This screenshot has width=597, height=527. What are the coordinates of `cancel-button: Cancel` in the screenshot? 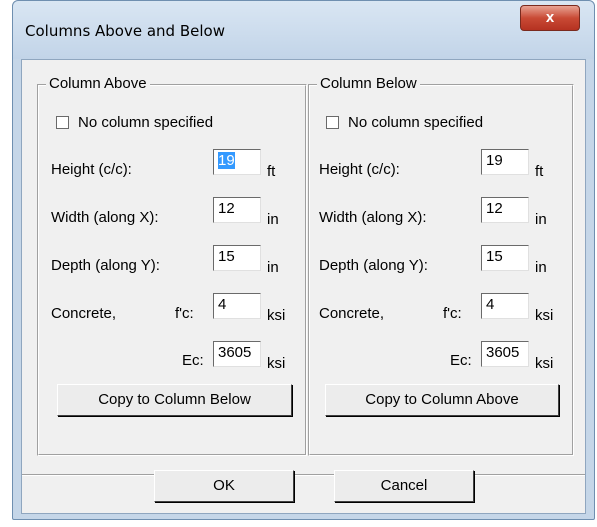 It's located at (404, 486).